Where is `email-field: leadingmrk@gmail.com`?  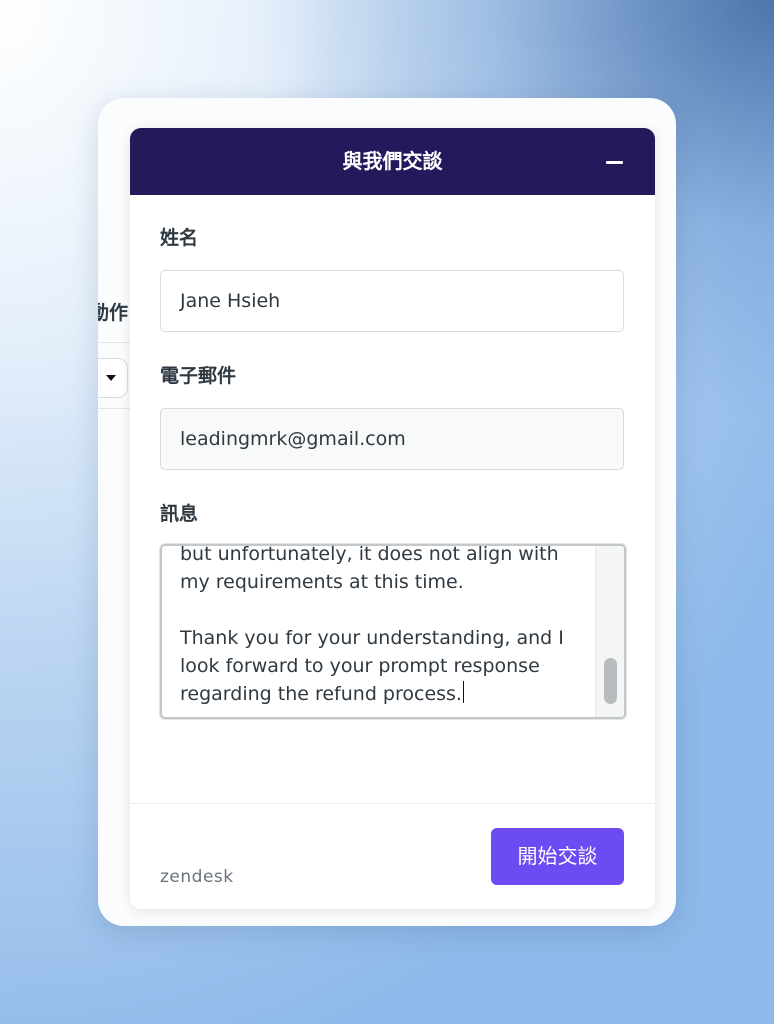 email-field: leadingmrk@gmail.com is located at coordinates (392, 439).